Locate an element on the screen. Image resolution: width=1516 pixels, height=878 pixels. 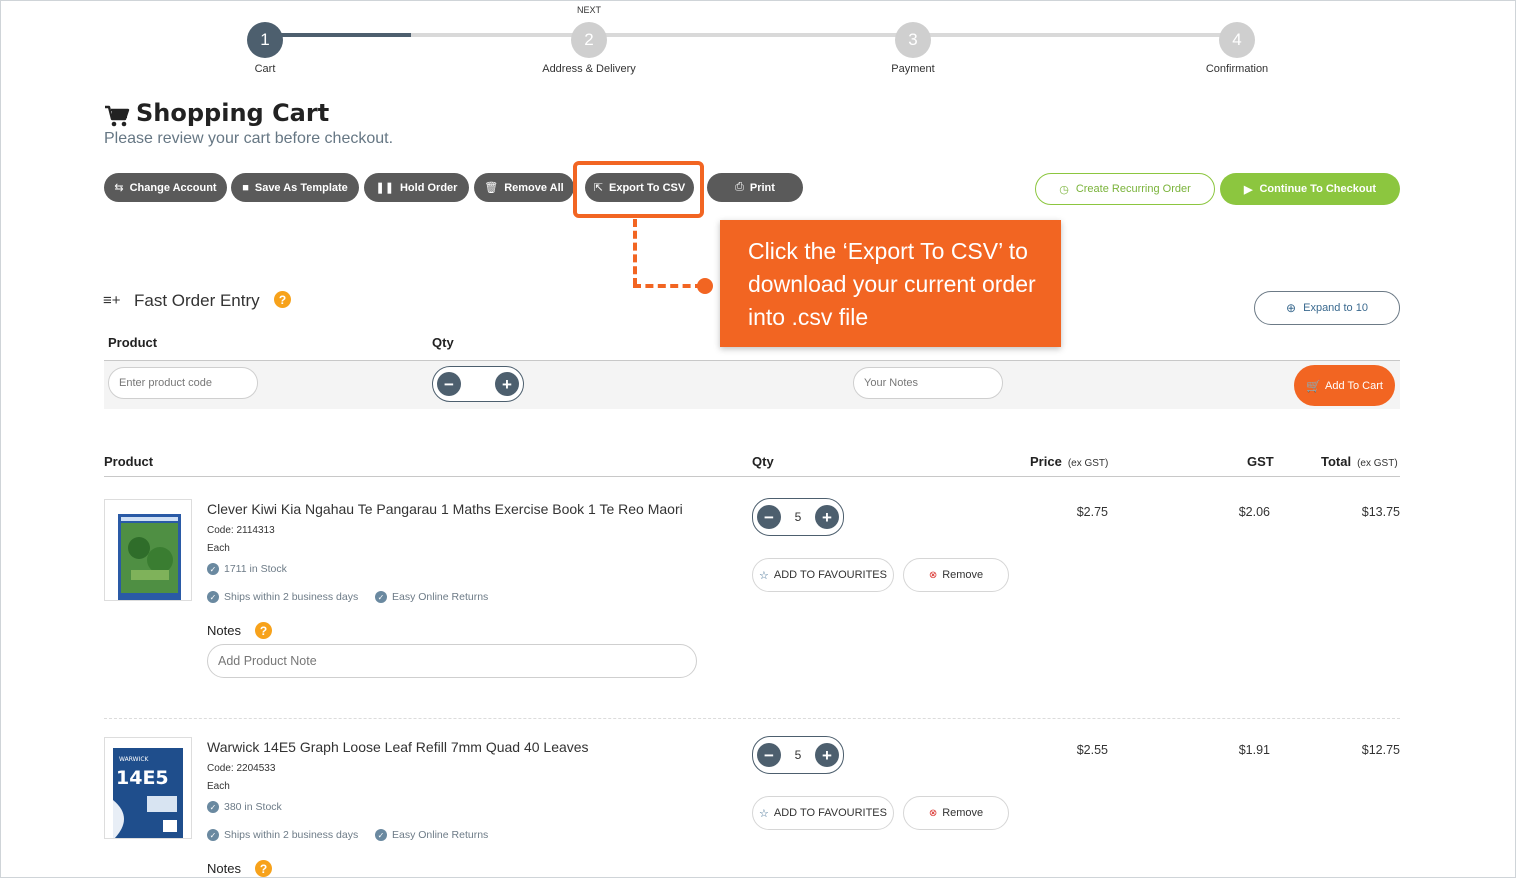
notes-input: Your Notes is located at coordinates (928, 383).